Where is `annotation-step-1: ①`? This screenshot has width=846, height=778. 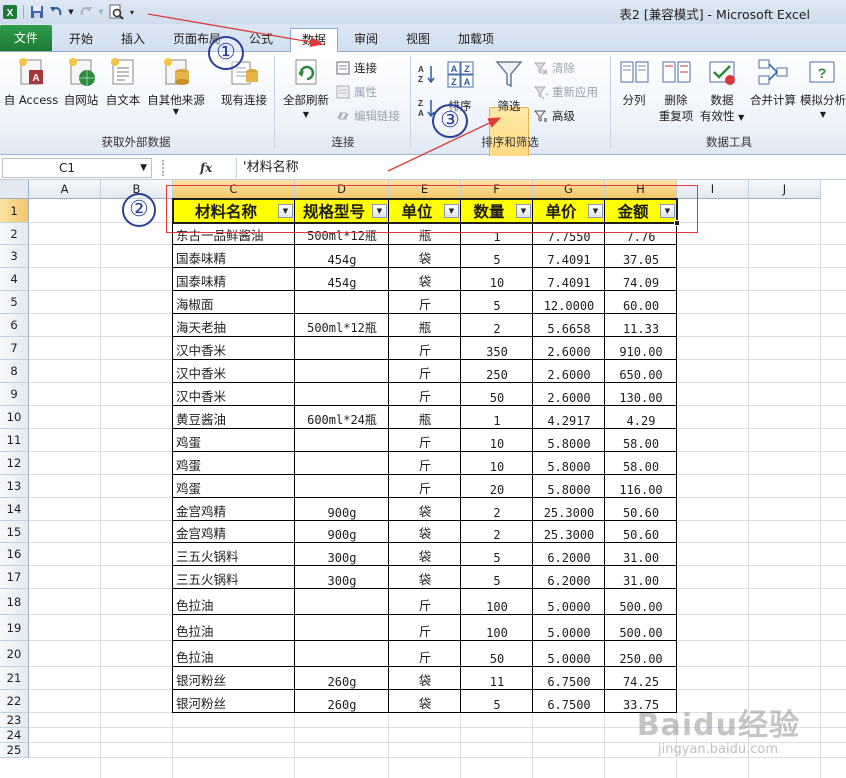
annotation-step-1: ① is located at coordinates (226, 53).